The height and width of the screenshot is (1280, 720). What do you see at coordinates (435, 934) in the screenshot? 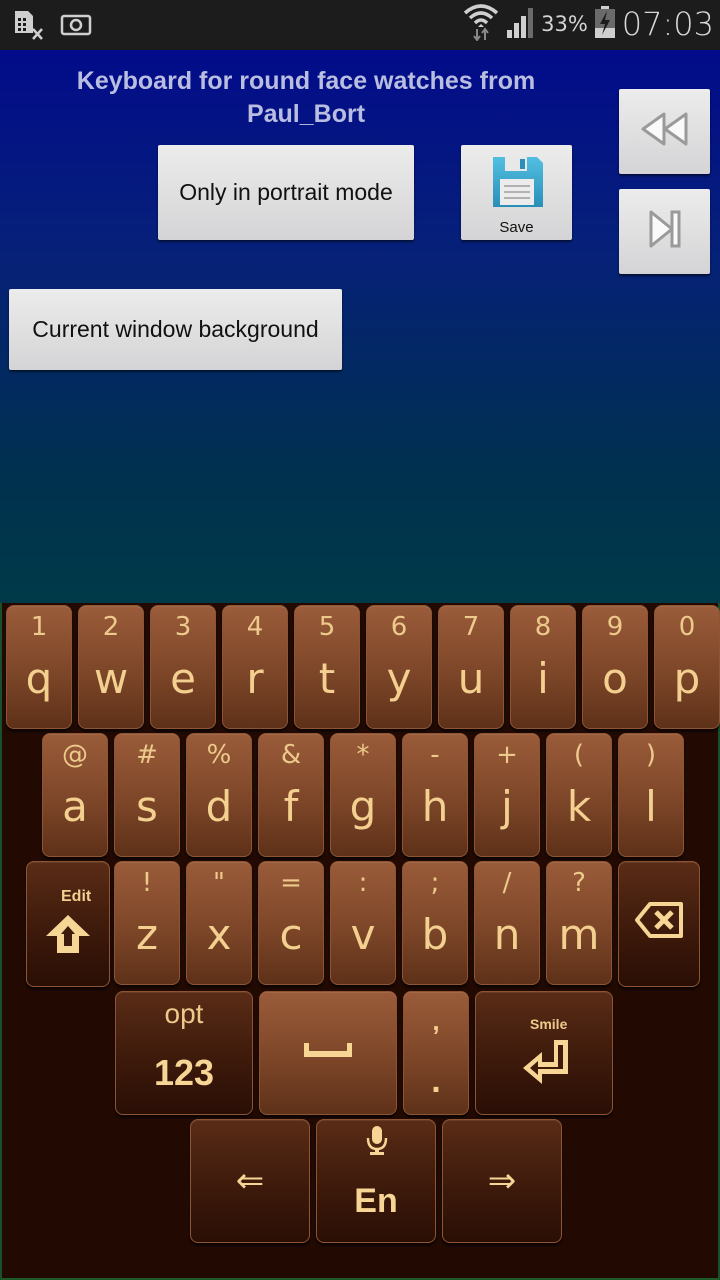
I see `key-primary-label: b` at bounding box center [435, 934].